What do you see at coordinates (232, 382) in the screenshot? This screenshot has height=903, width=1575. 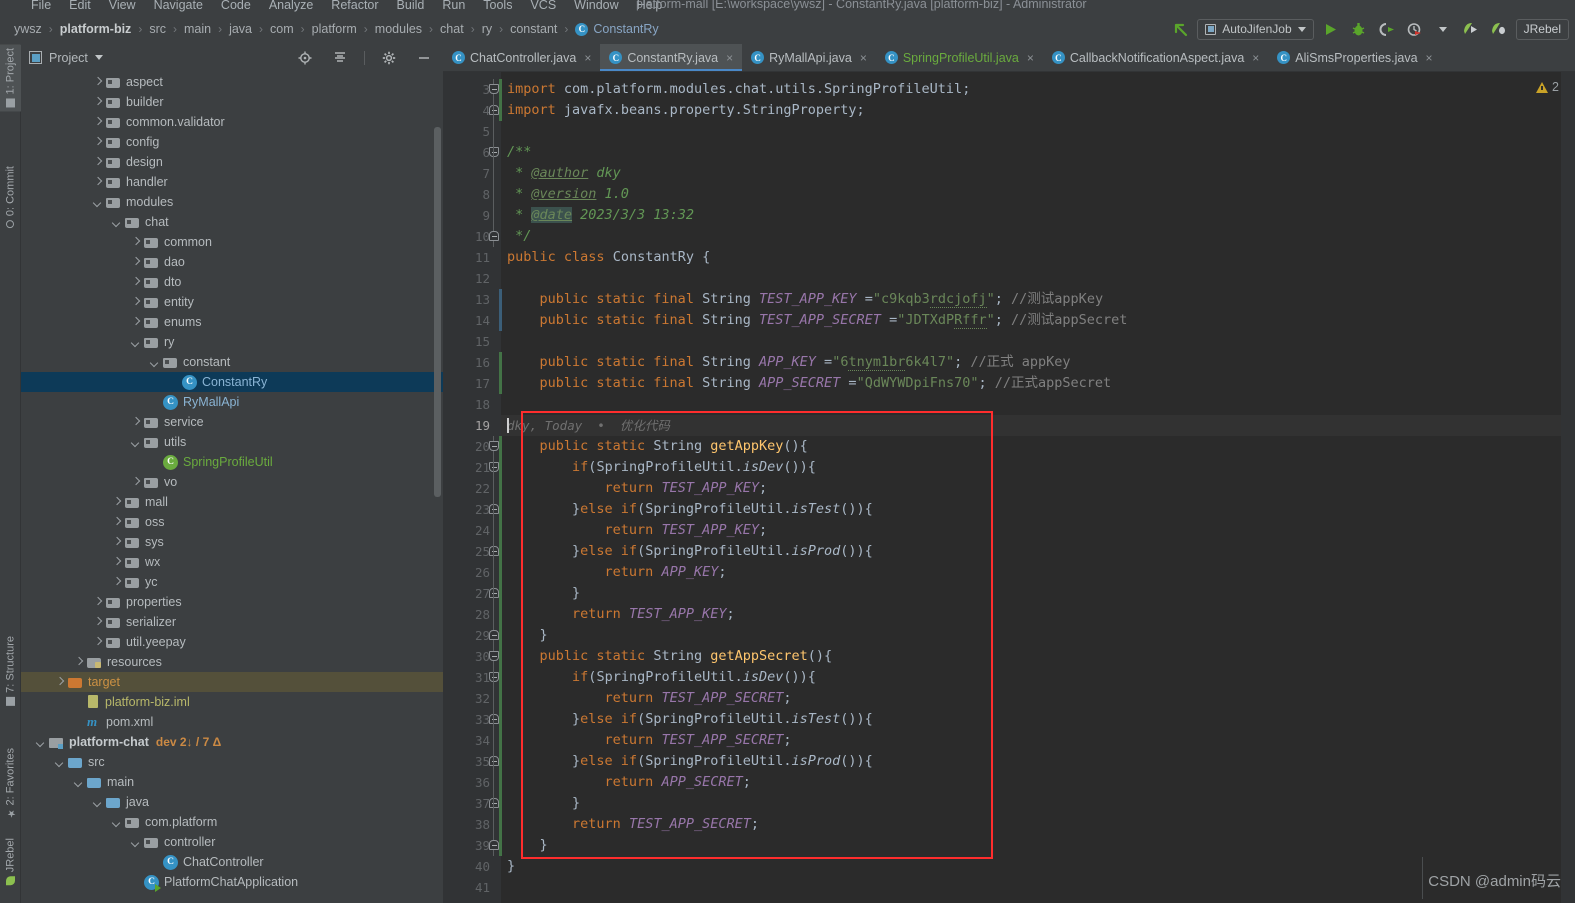 I see `tree-item-constantry: C ConstantRy` at bounding box center [232, 382].